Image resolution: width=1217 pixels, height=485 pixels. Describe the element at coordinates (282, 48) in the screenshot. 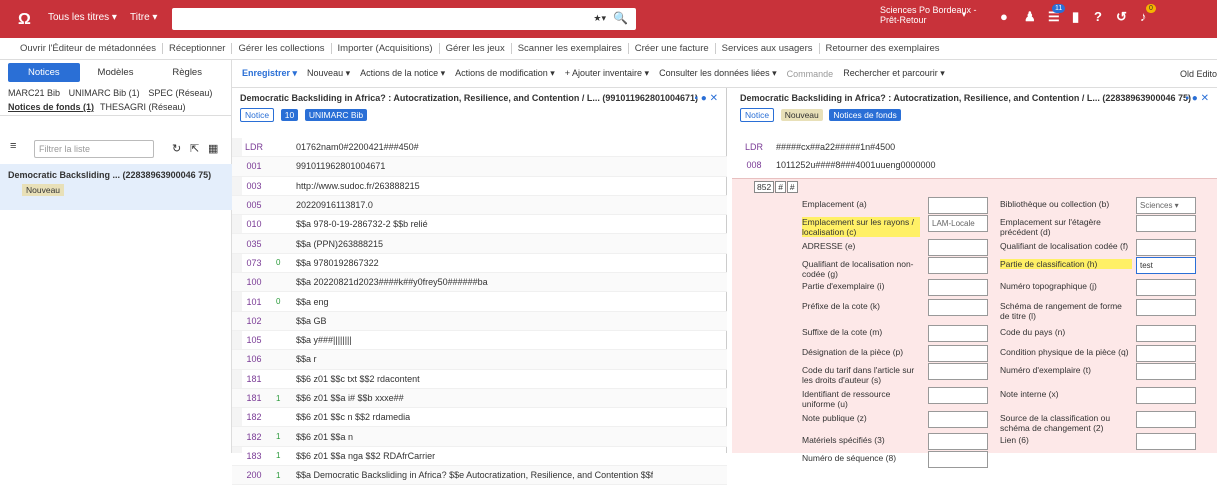

I see `menu-item: Gérer les collections` at that location.